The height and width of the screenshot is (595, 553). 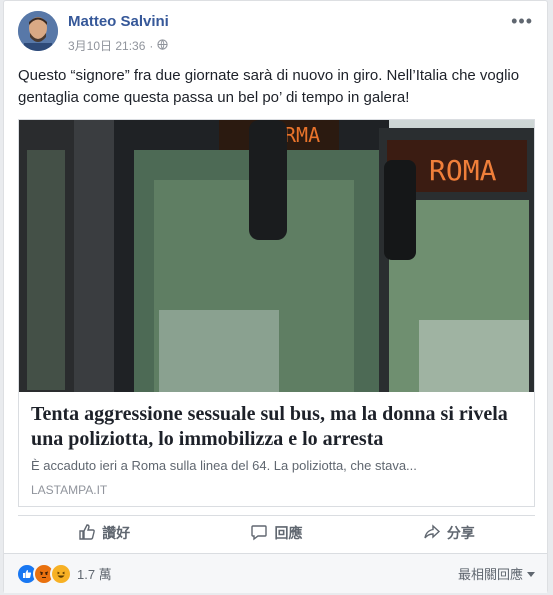 I want to click on author-name: Matteo Salvini, so click(x=118, y=21).